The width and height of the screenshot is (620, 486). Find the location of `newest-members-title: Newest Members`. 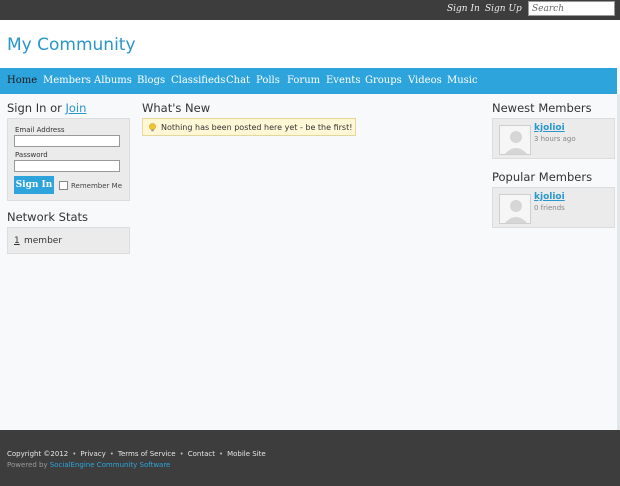

newest-members-title: Newest Members is located at coordinates (542, 108).